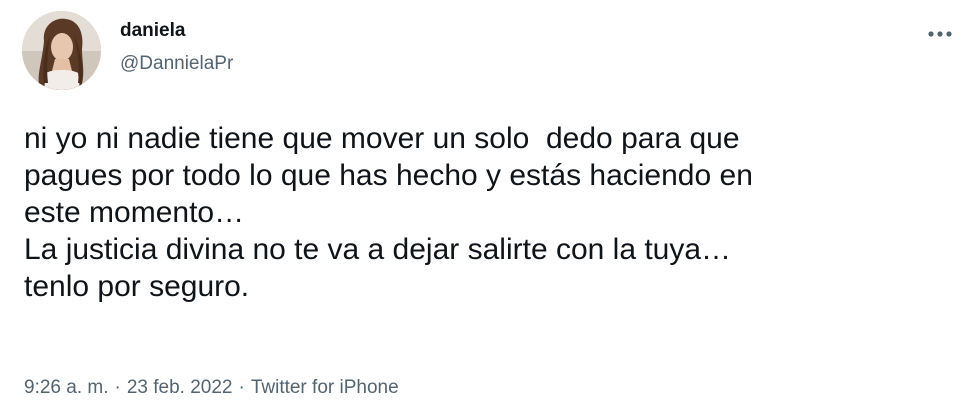 The width and height of the screenshot is (980, 418). Describe the element at coordinates (176, 64) in the screenshot. I see `user-handle: @DannielaPr` at that location.